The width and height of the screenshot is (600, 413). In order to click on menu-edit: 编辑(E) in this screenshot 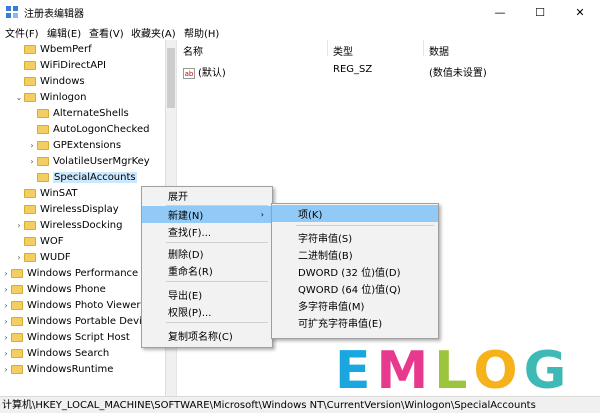, I will do `click(64, 32)`.